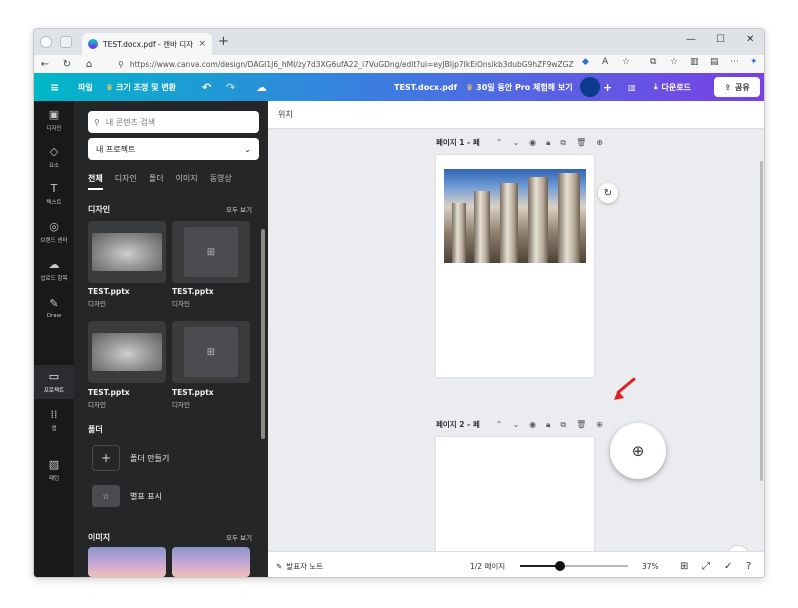  I want to click on check-icon: ✓, so click(728, 564).